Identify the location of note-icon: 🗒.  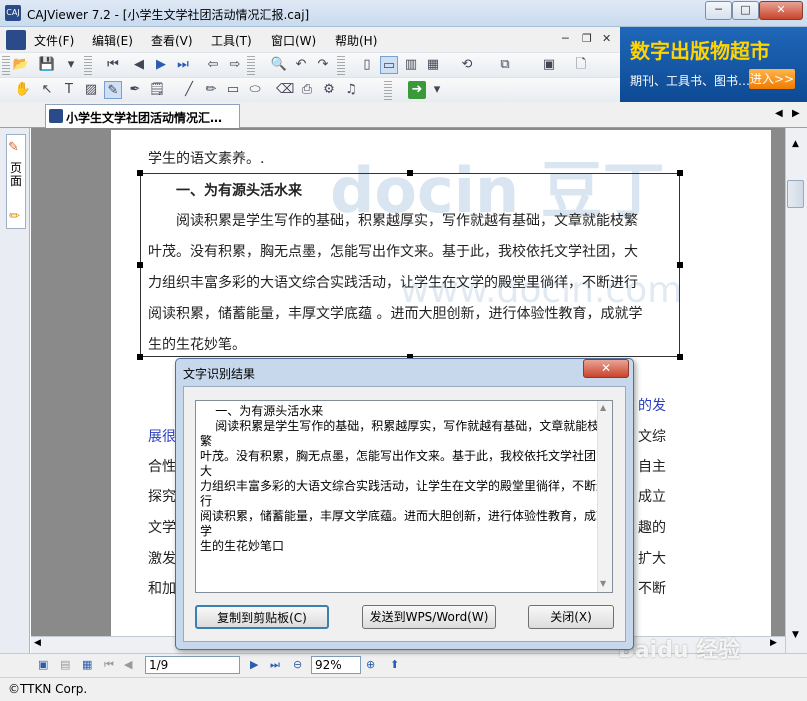
(157, 90).